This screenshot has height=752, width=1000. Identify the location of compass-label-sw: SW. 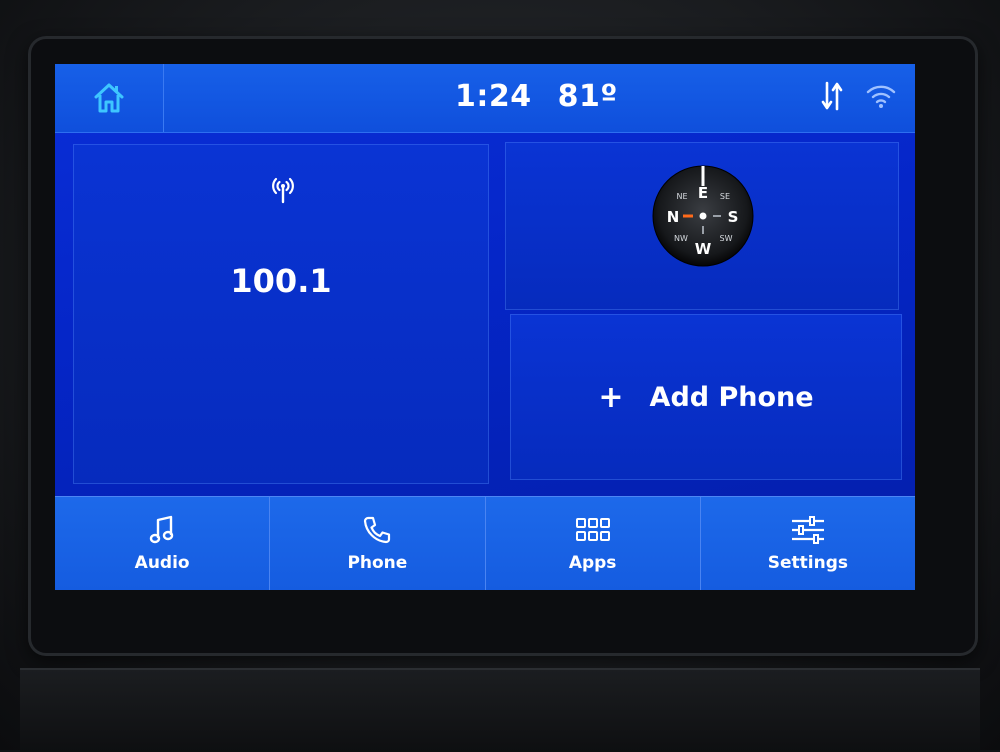
(726, 238).